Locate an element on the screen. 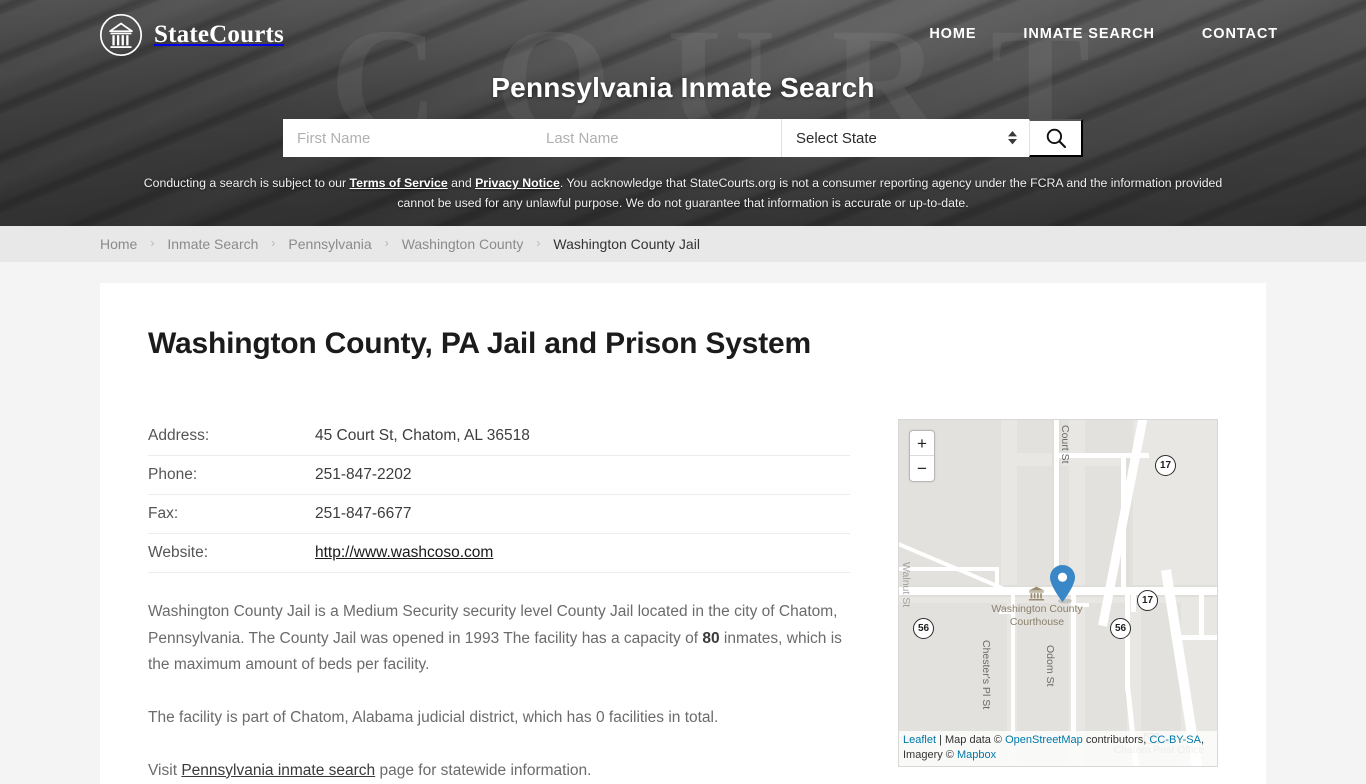 This screenshot has width=1366, height=784. primary-navigation: HOME INMATE SEARCH CONTACT is located at coordinates (1103, 34).